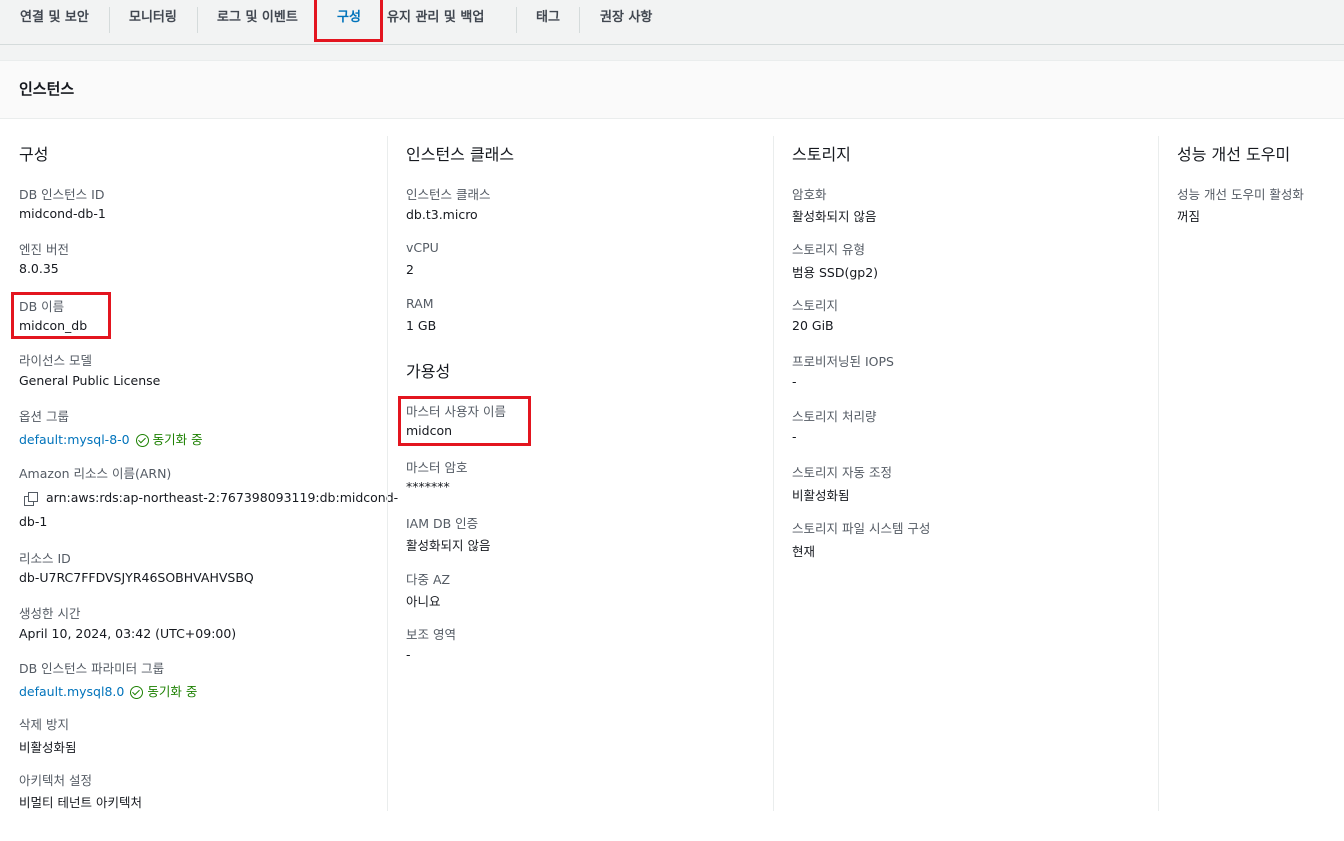 The width and height of the screenshot is (1344, 841). Describe the element at coordinates (448, 545) in the screenshot. I see `iam-auth-value: 활성화되지 않음` at that location.